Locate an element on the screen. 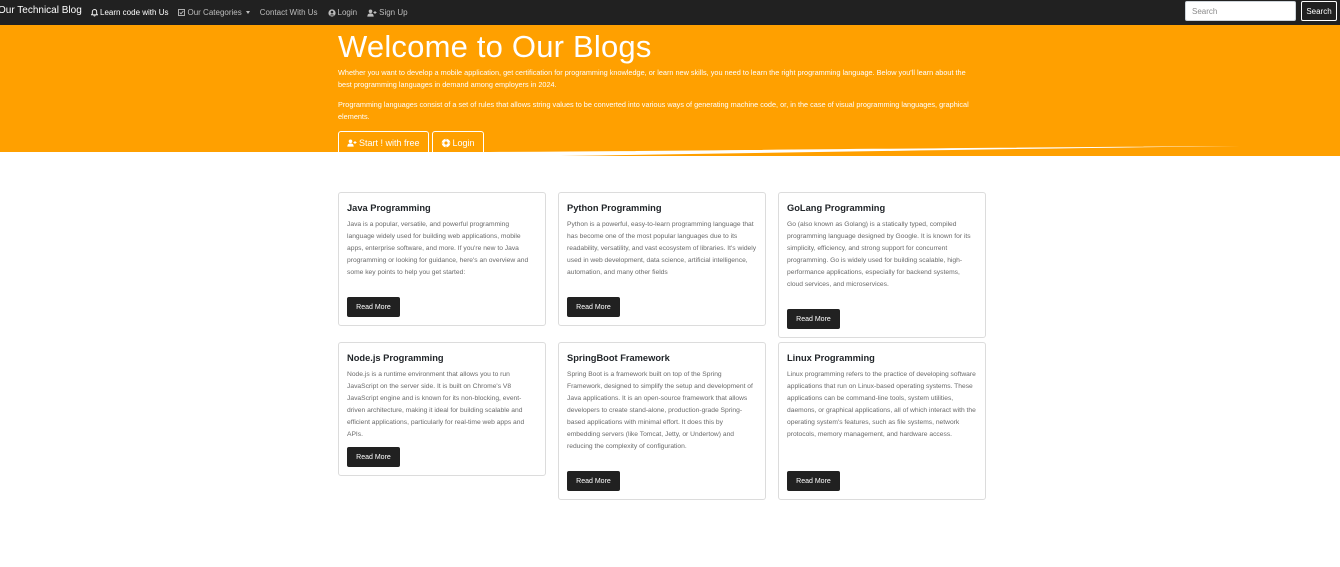 Image resolution: width=1340 pixels, height=567 pixels. bell-icon is located at coordinates (94, 12).